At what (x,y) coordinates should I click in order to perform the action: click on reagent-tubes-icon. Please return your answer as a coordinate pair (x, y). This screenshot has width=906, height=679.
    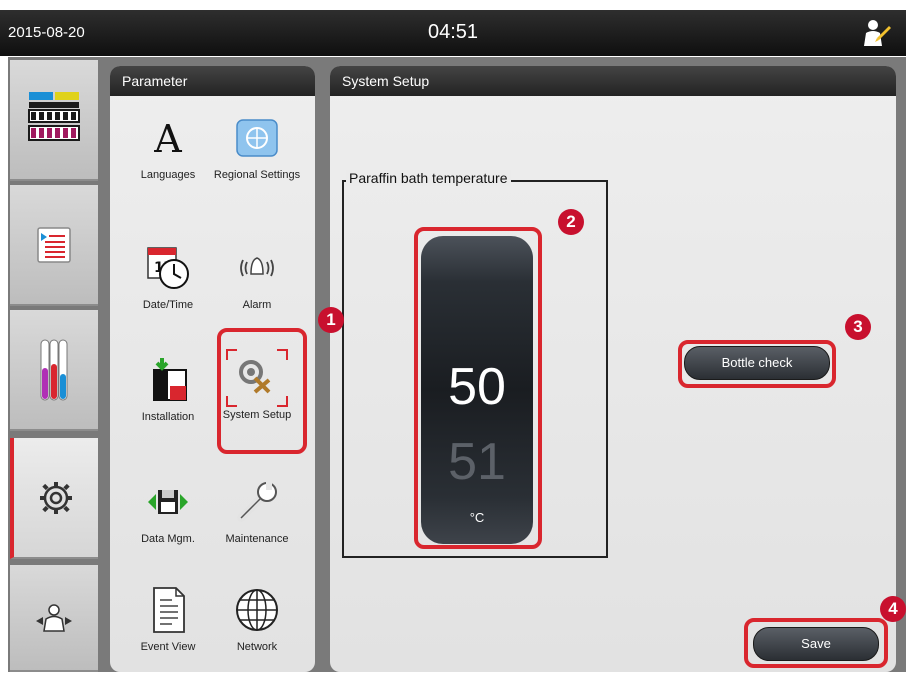
    Looking at the image, I should click on (54, 369).